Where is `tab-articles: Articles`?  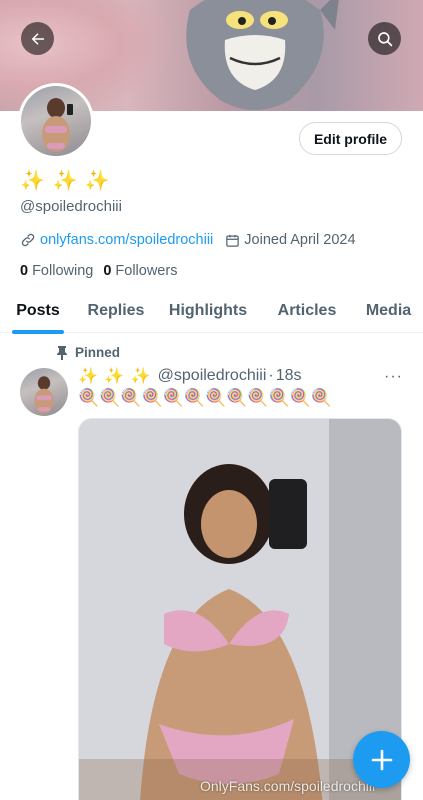
tab-articles: Articles is located at coordinates (307, 310).